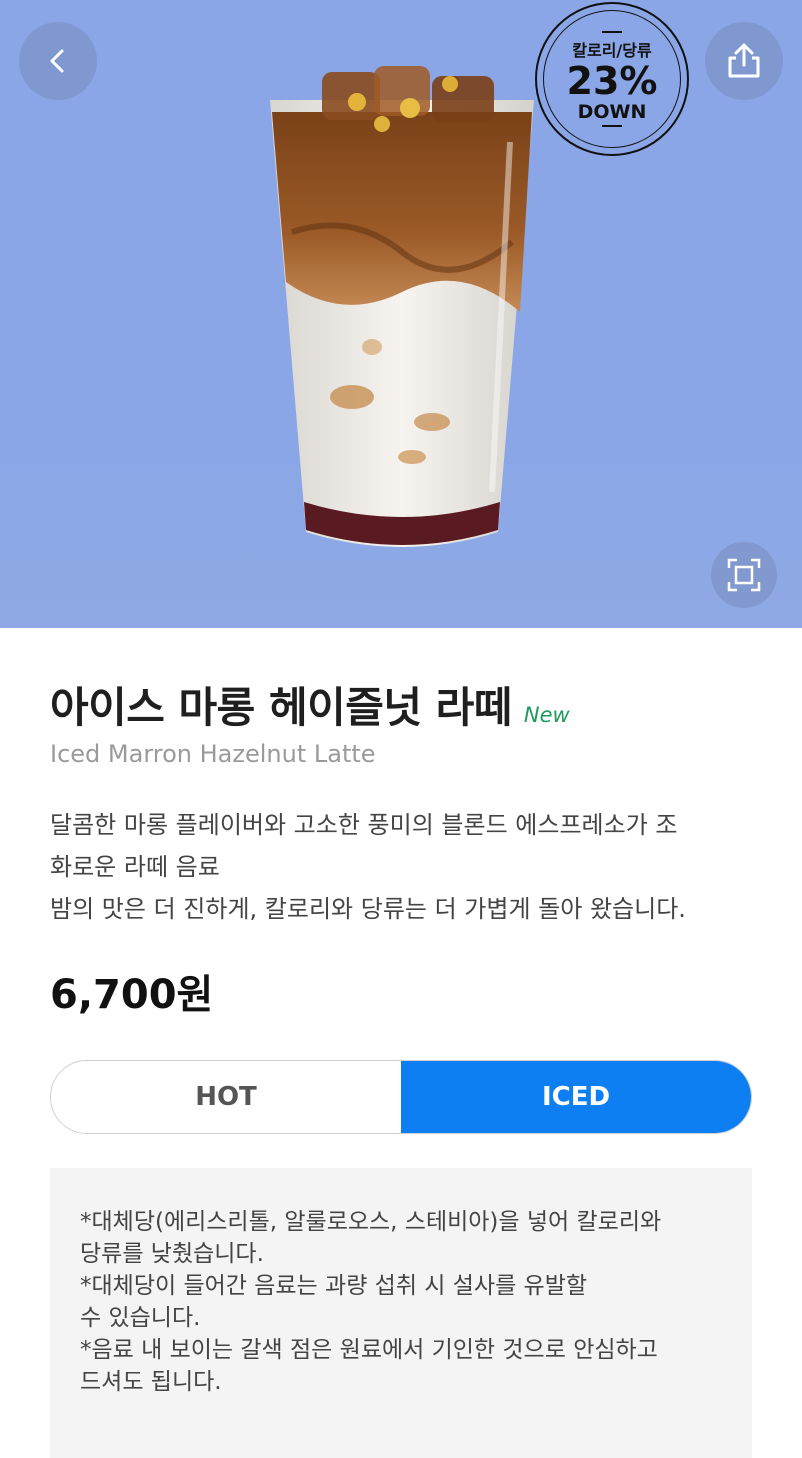  I want to click on share-icon, so click(744, 60).